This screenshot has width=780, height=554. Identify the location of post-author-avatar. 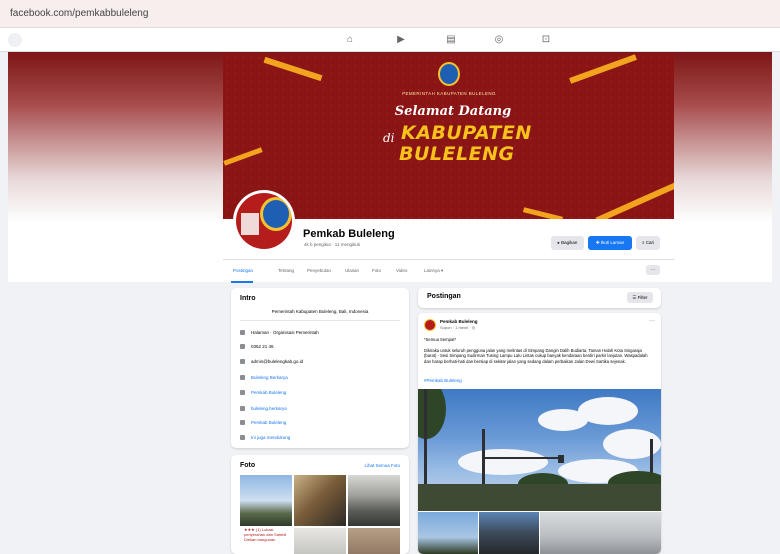
(430, 325).